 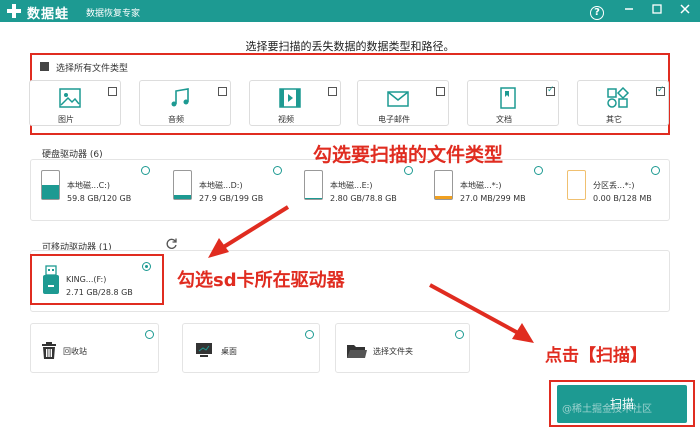 What do you see at coordinates (249, 231) in the screenshot?
I see `arrow-to-removable-drive` at bounding box center [249, 231].